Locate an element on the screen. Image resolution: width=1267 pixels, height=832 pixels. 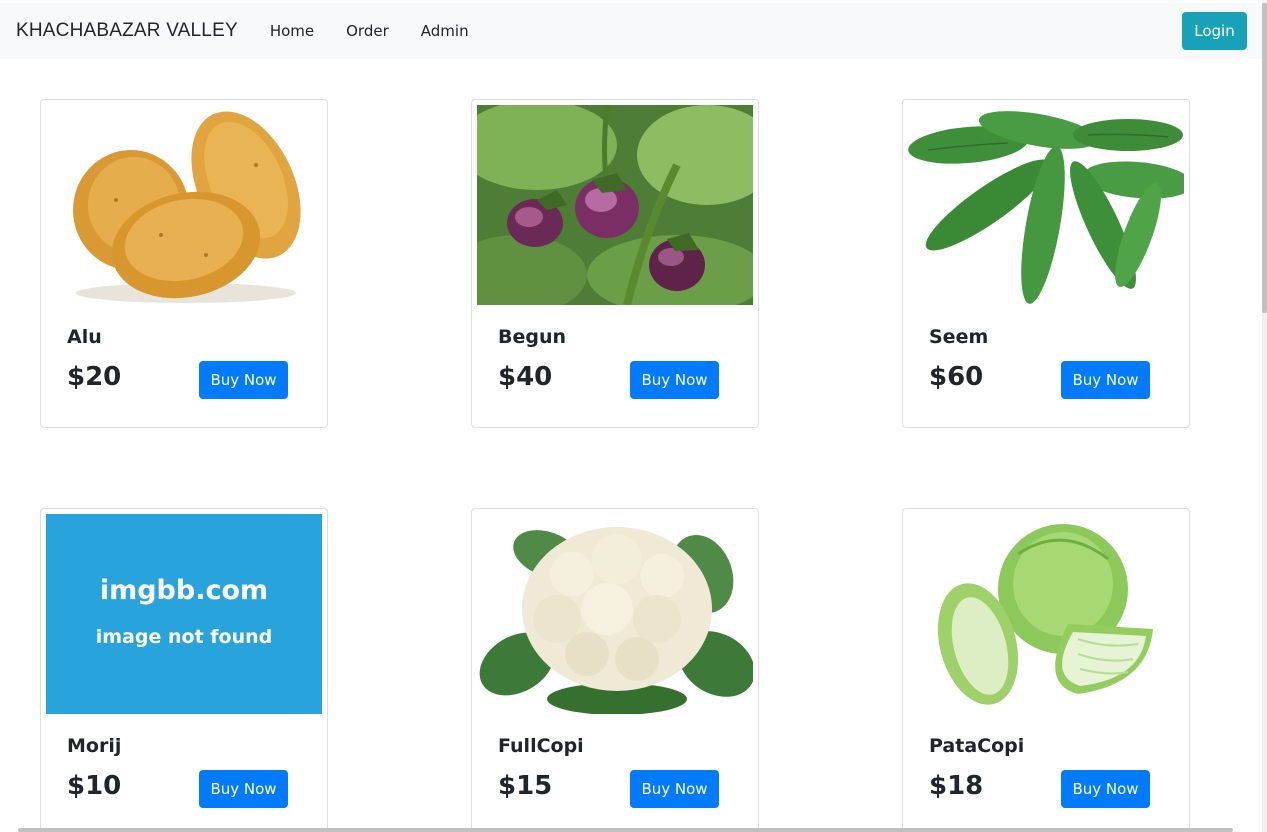
product-card-fullcopi: FullCopi $15 Buy Now is located at coordinates (615, 670).